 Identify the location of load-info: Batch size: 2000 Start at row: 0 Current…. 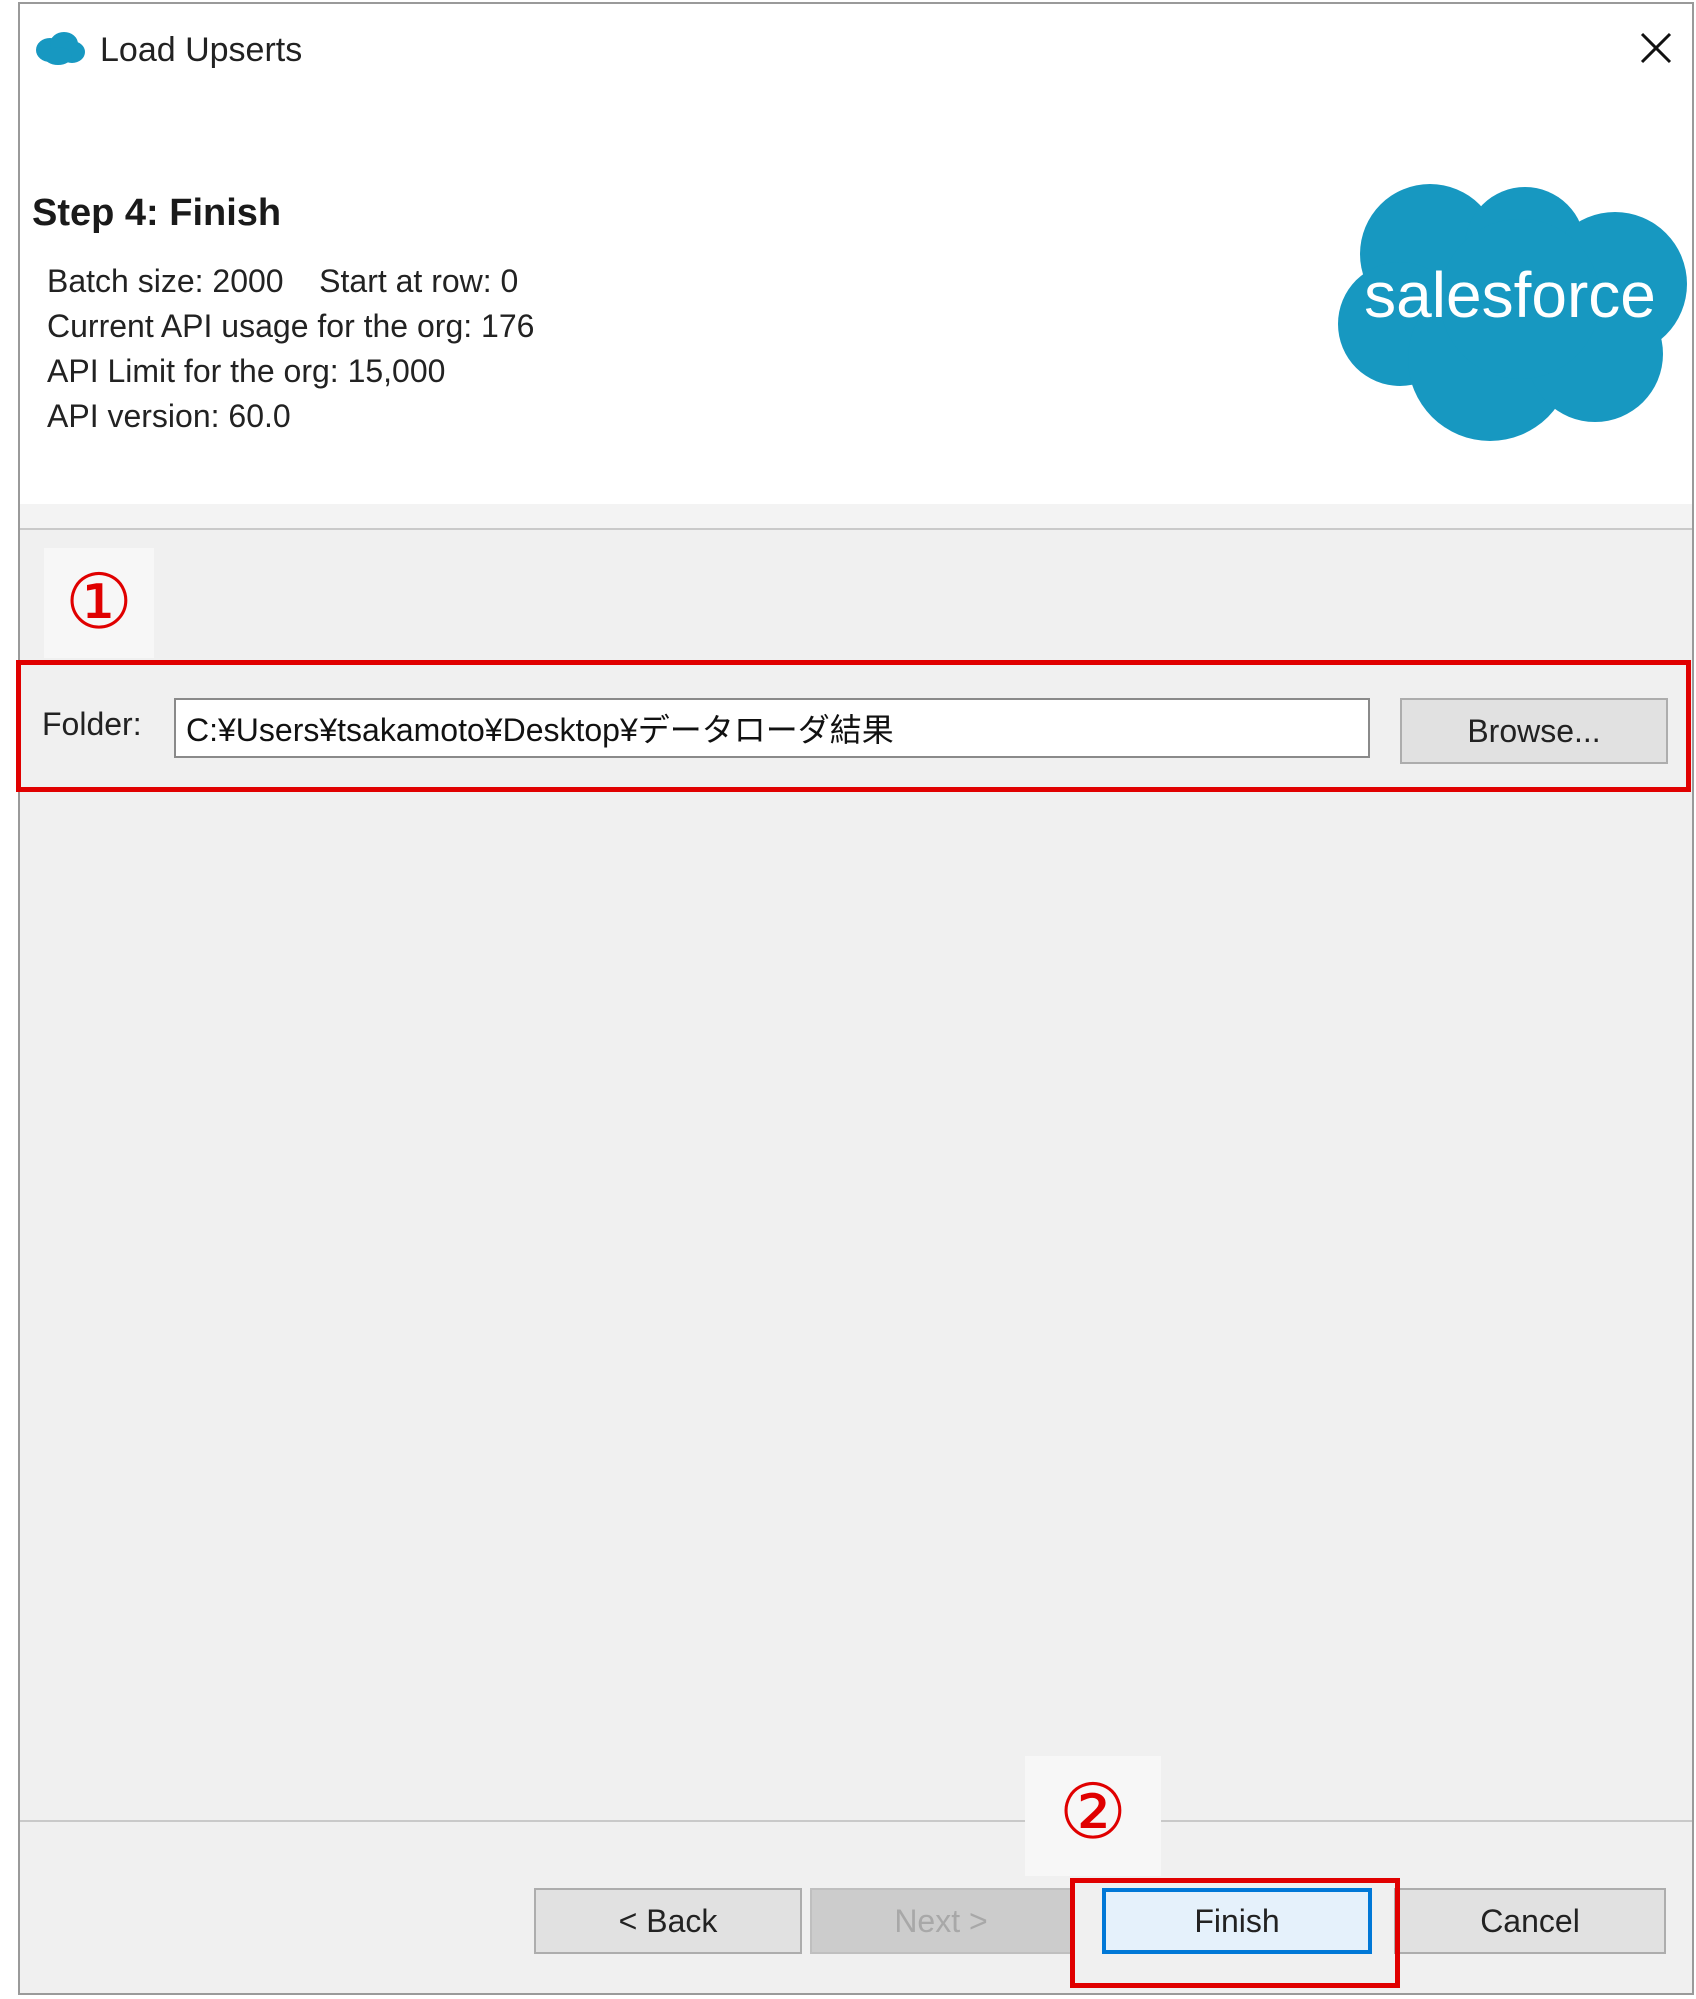
(290, 349).